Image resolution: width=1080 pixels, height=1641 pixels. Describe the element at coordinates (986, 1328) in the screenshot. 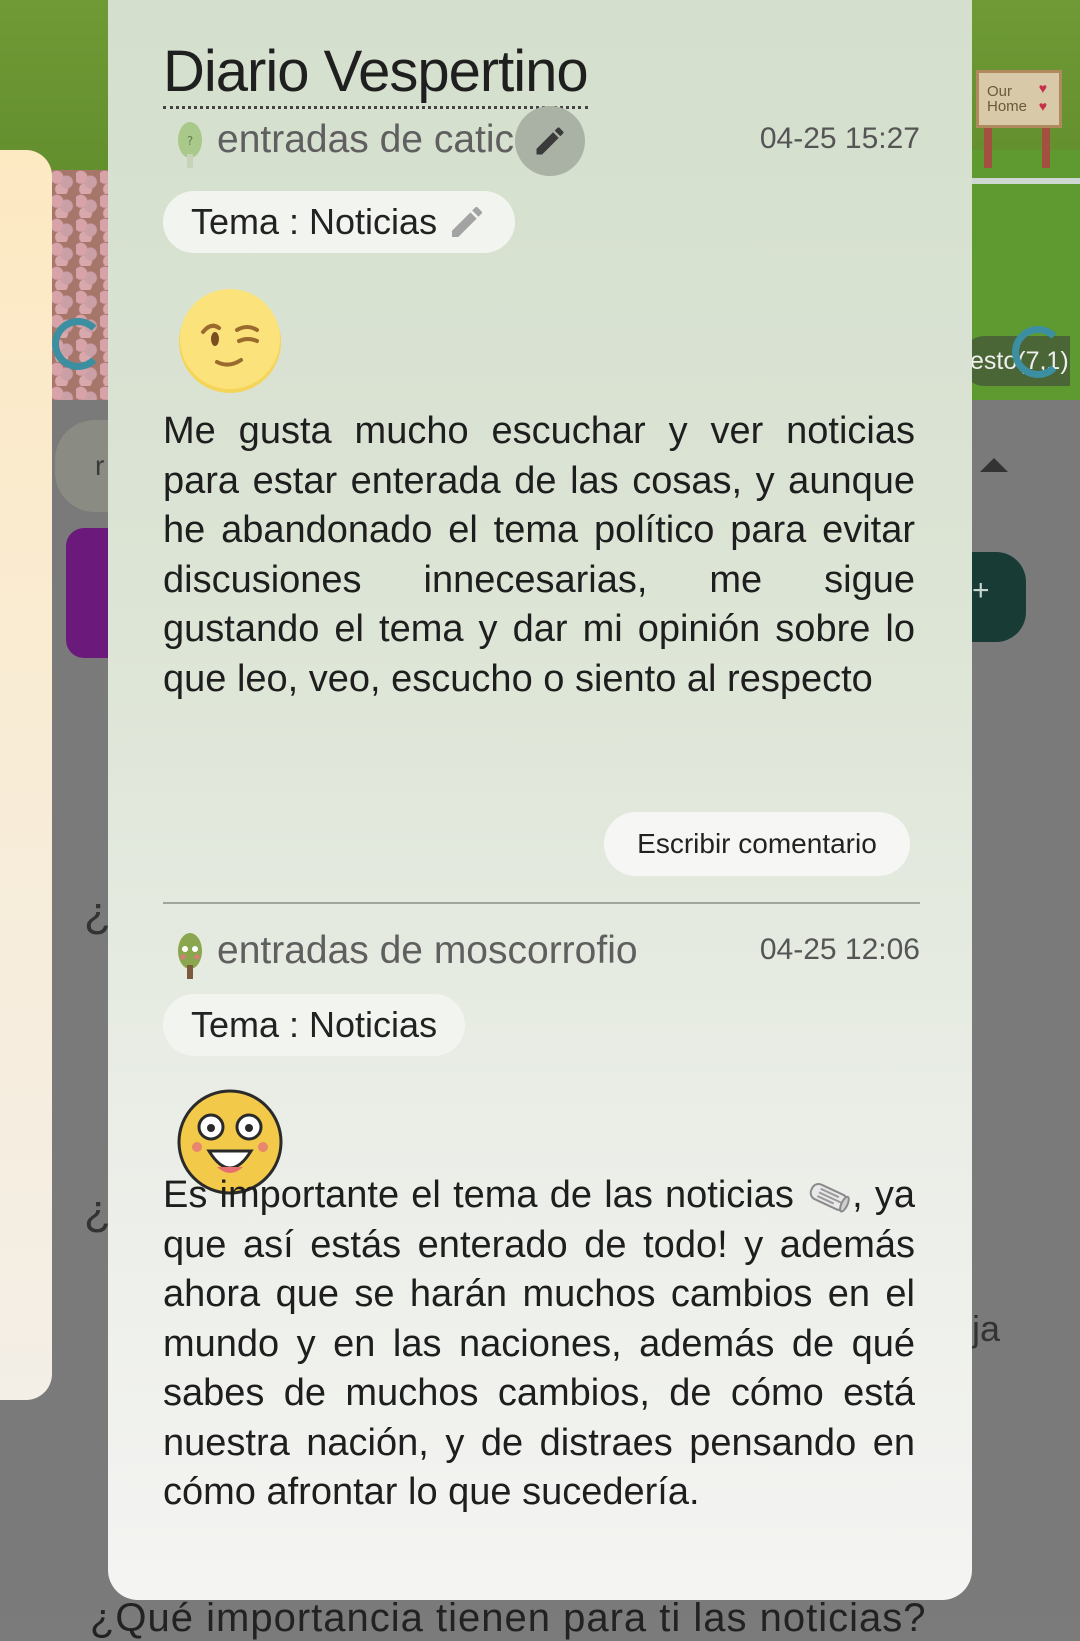

I see `background-text-fragment: ja` at that location.